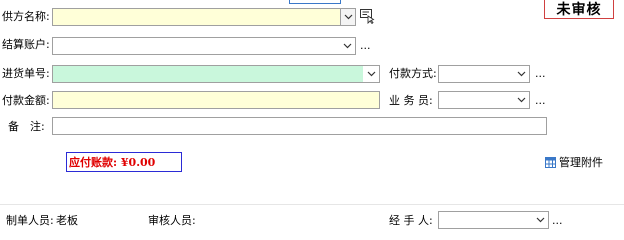  What do you see at coordinates (26, 100) in the screenshot?
I see `amount-label: 付款金额:` at bounding box center [26, 100].